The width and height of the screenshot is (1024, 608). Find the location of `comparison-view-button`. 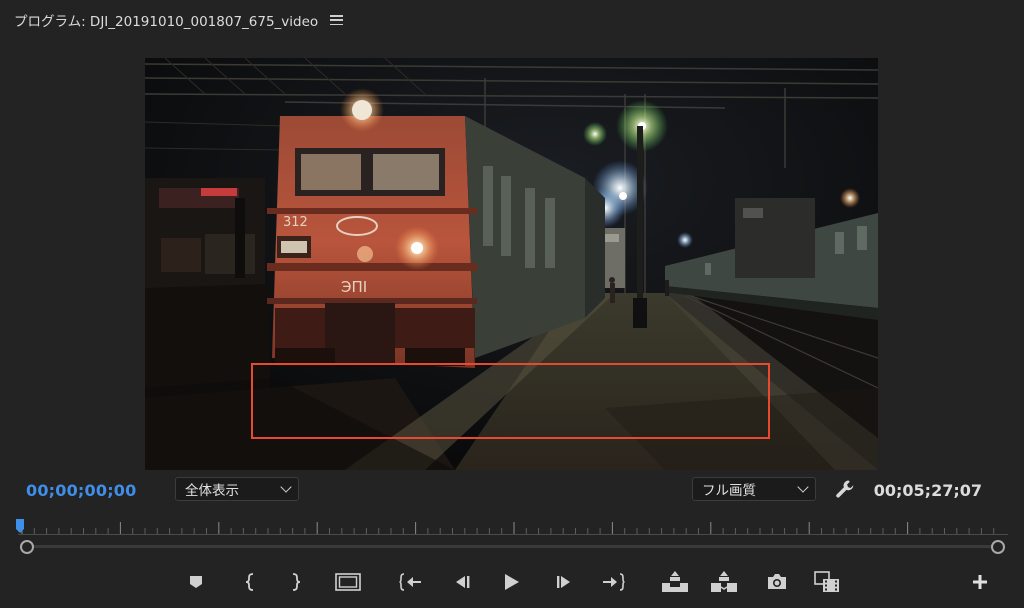

comparison-view-button is located at coordinates (827, 582).